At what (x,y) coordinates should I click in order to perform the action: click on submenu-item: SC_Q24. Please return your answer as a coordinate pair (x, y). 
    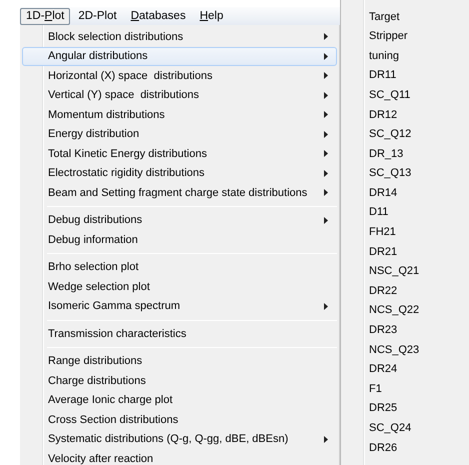
    Looking at the image, I should click on (390, 428).